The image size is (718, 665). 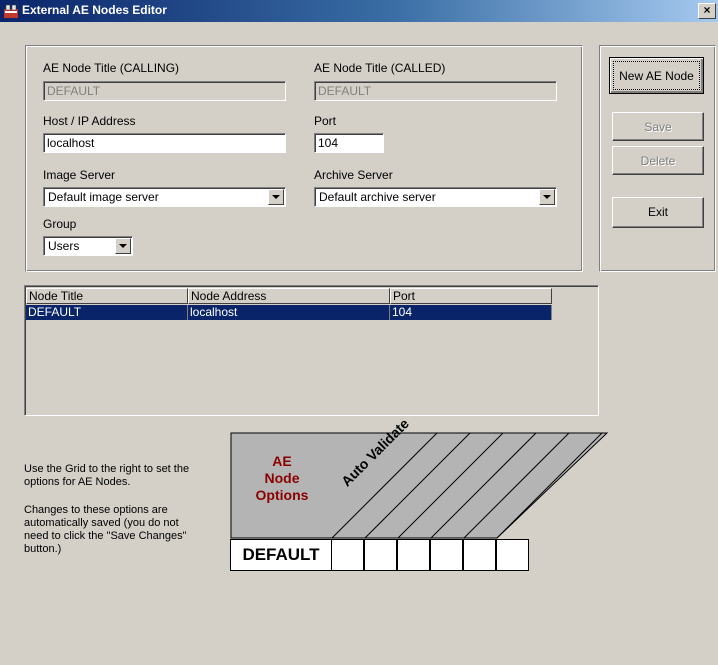 What do you see at coordinates (349, 143) in the screenshot?
I see `port-input: 104` at bounding box center [349, 143].